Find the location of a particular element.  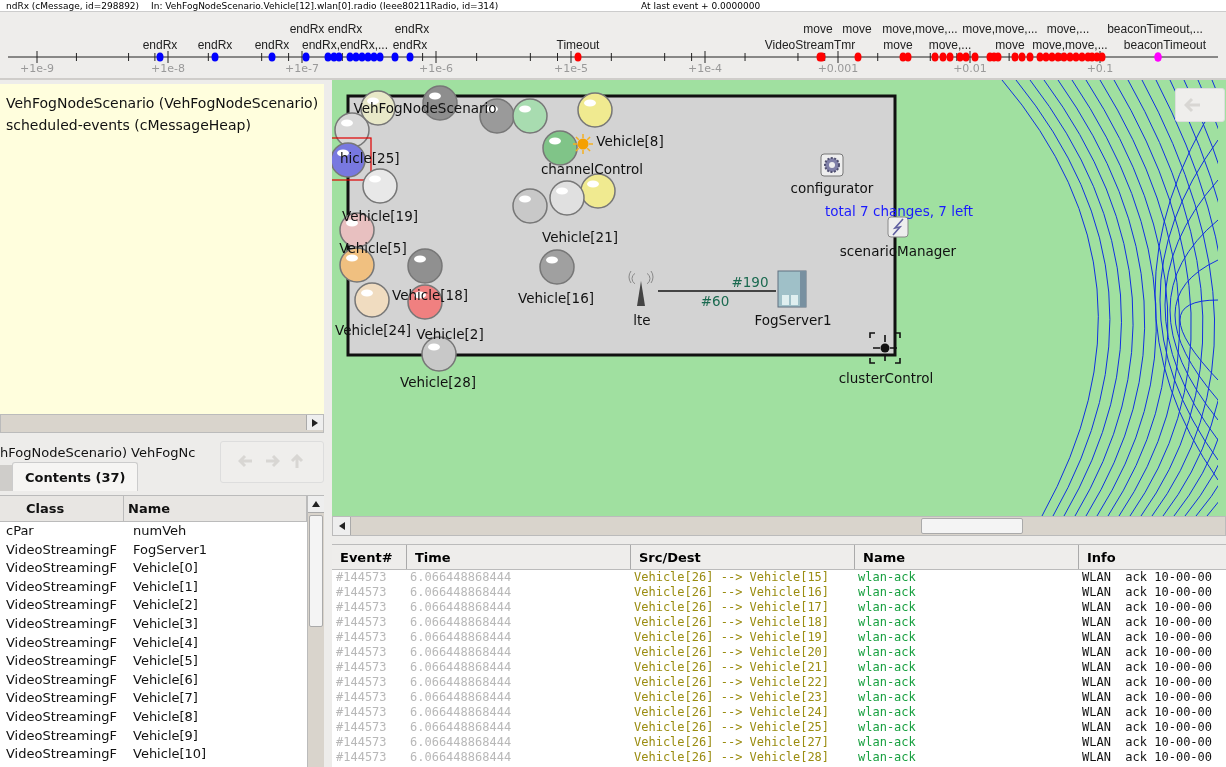

scroll-right-button is located at coordinates (314, 422).